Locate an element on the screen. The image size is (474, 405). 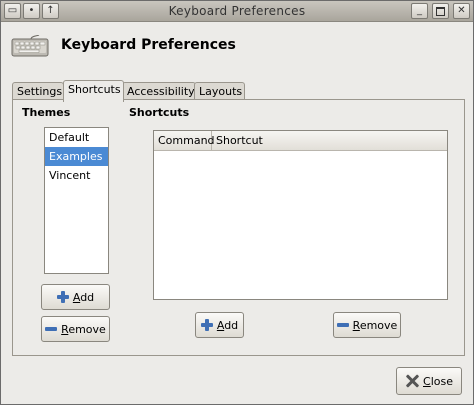
page-title: Keyboard Preferences is located at coordinates (148, 45).